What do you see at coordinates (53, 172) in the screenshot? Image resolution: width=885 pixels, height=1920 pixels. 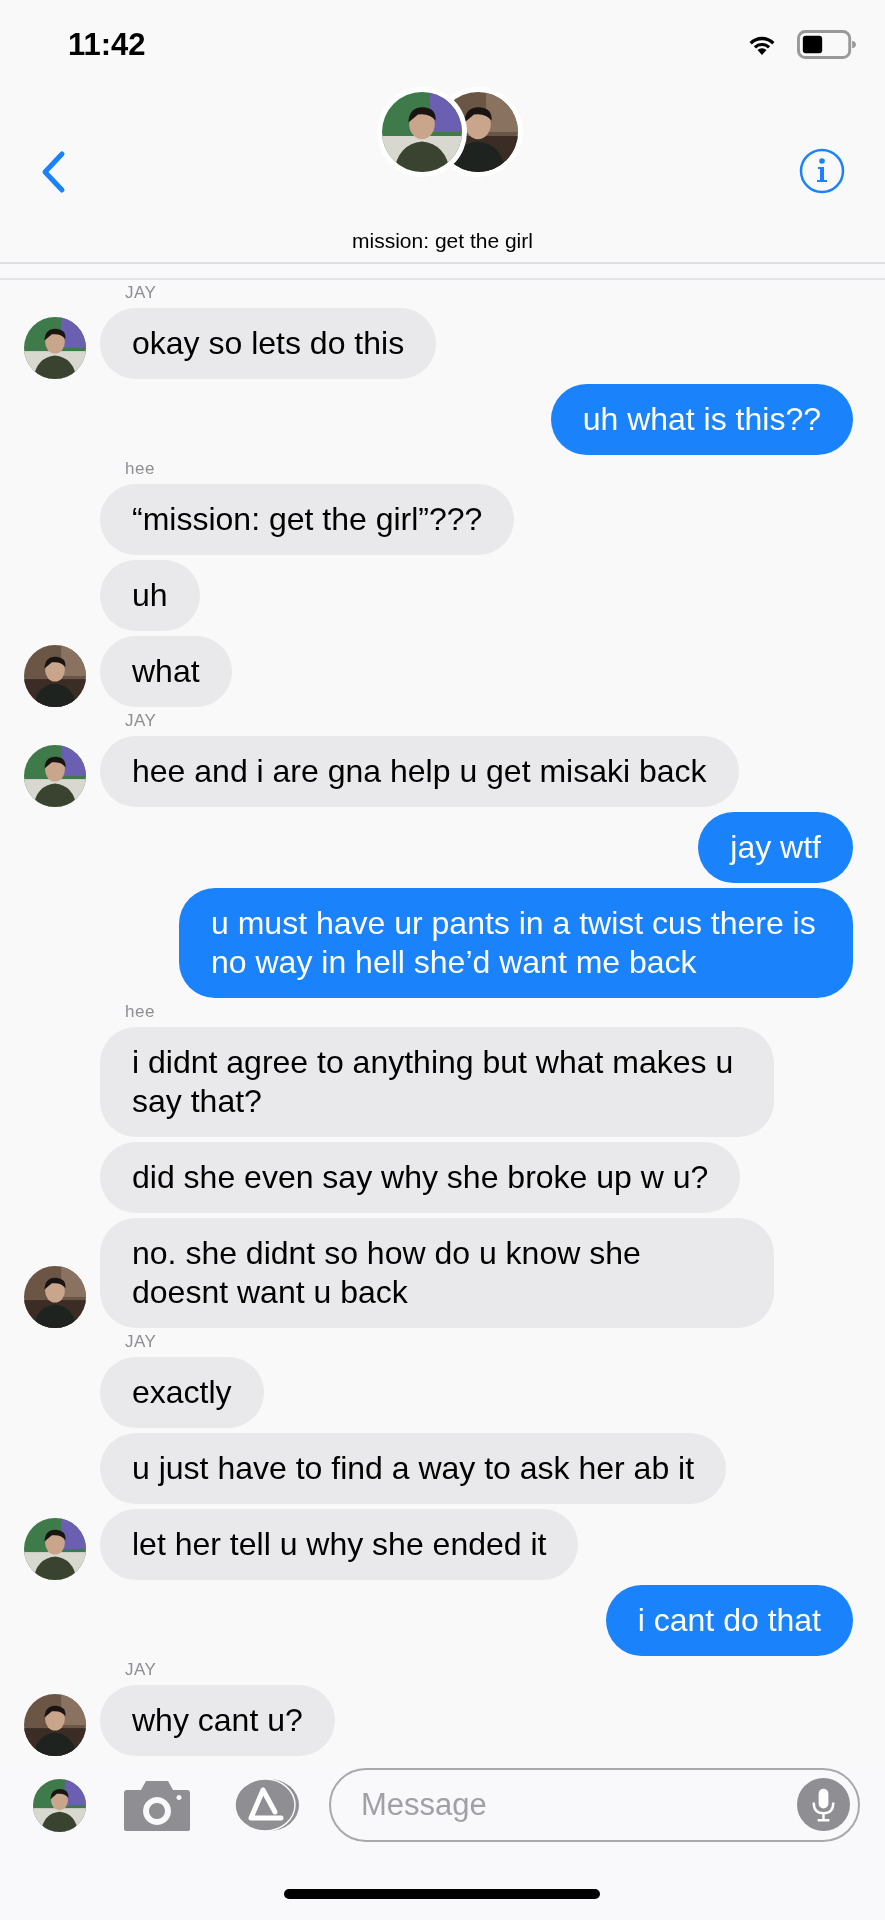 I see `back-chevron-icon` at bounding box center [53, 172].